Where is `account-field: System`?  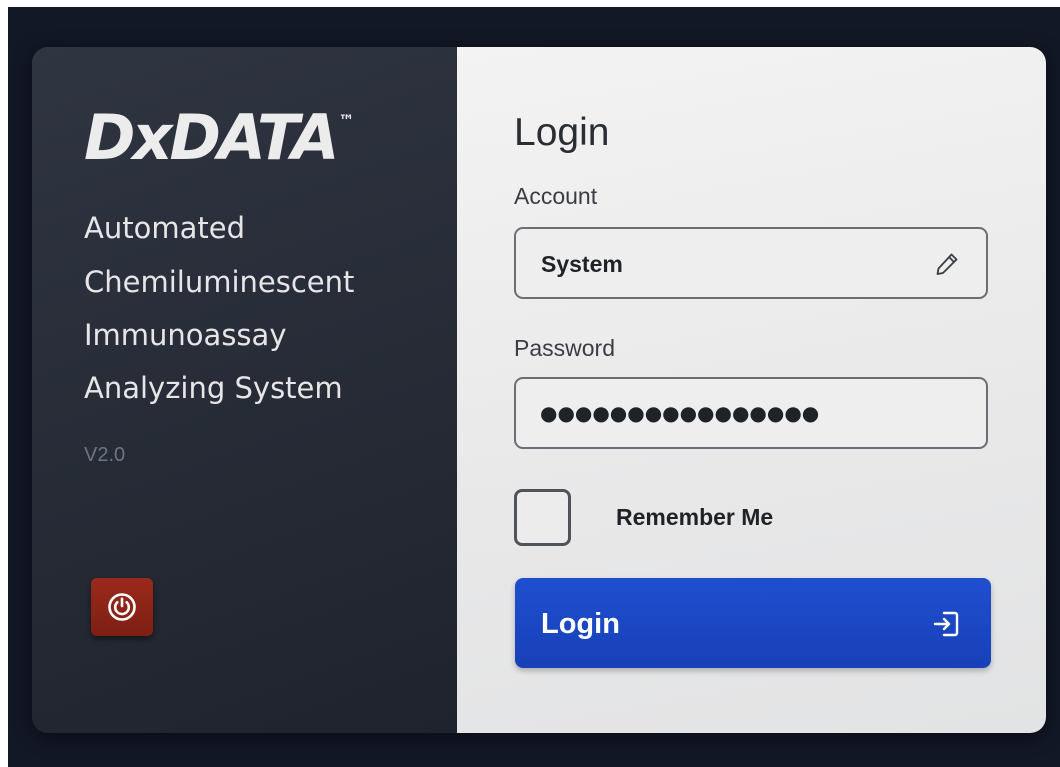 account-field: System is located at coordinates (751, 263).